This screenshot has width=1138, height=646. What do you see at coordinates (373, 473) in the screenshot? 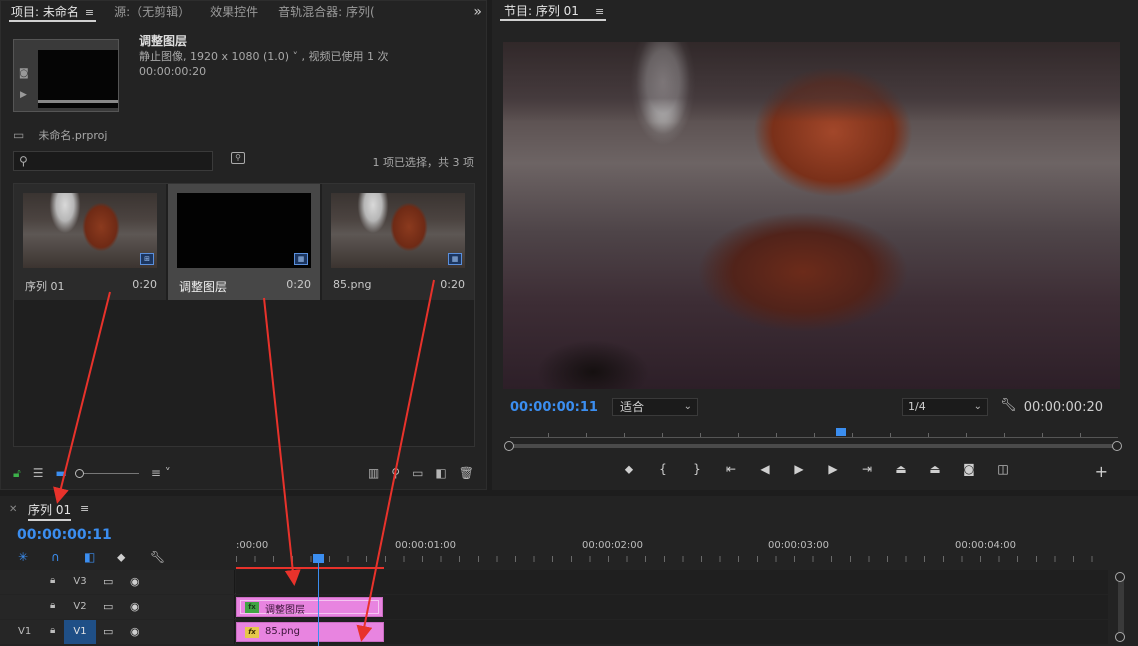
I see `automate-to-sequence-icon: ▥` at bounding box center [373, 473].